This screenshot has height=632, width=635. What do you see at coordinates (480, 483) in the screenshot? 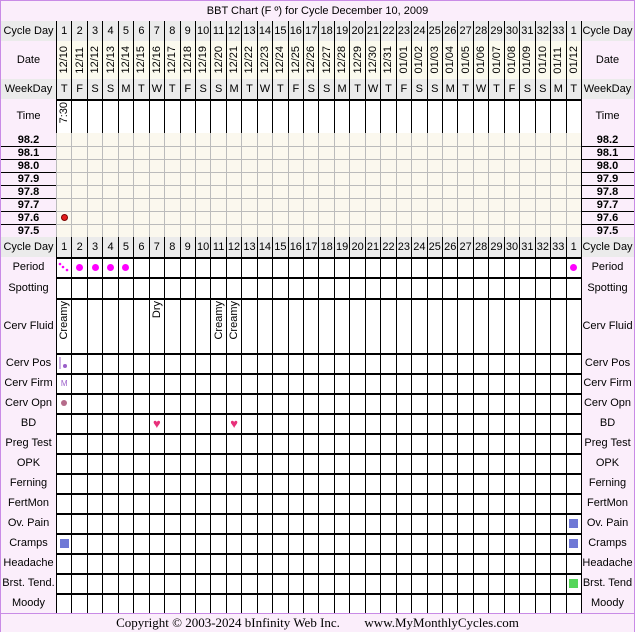
I see `ferning-cell` at bounding box center [480, 483].